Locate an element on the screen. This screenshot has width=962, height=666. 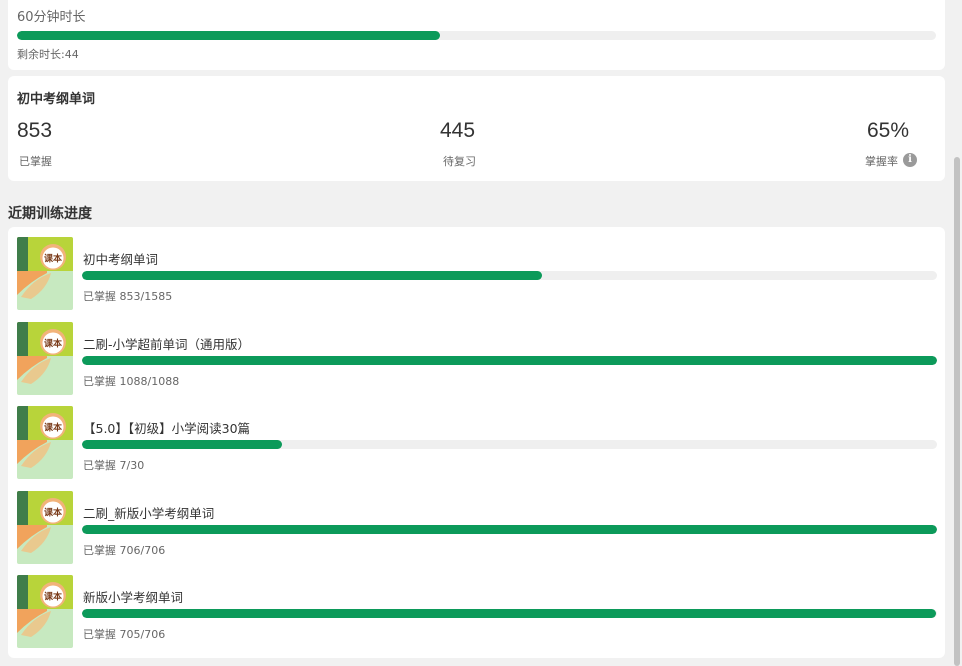
item-progress-text: 已掌握 1088/1088 is located at coordinates (131, 381).